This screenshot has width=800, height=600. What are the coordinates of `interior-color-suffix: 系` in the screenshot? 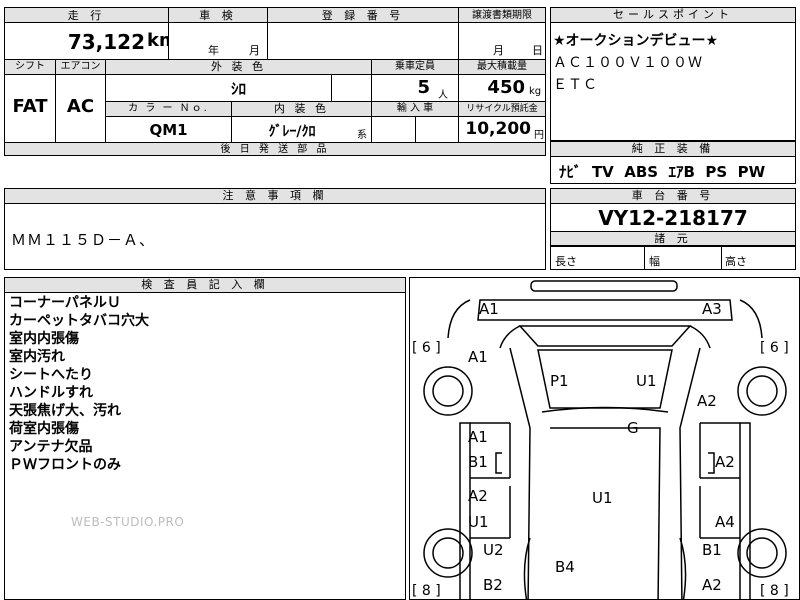 It's located at (362, 135).